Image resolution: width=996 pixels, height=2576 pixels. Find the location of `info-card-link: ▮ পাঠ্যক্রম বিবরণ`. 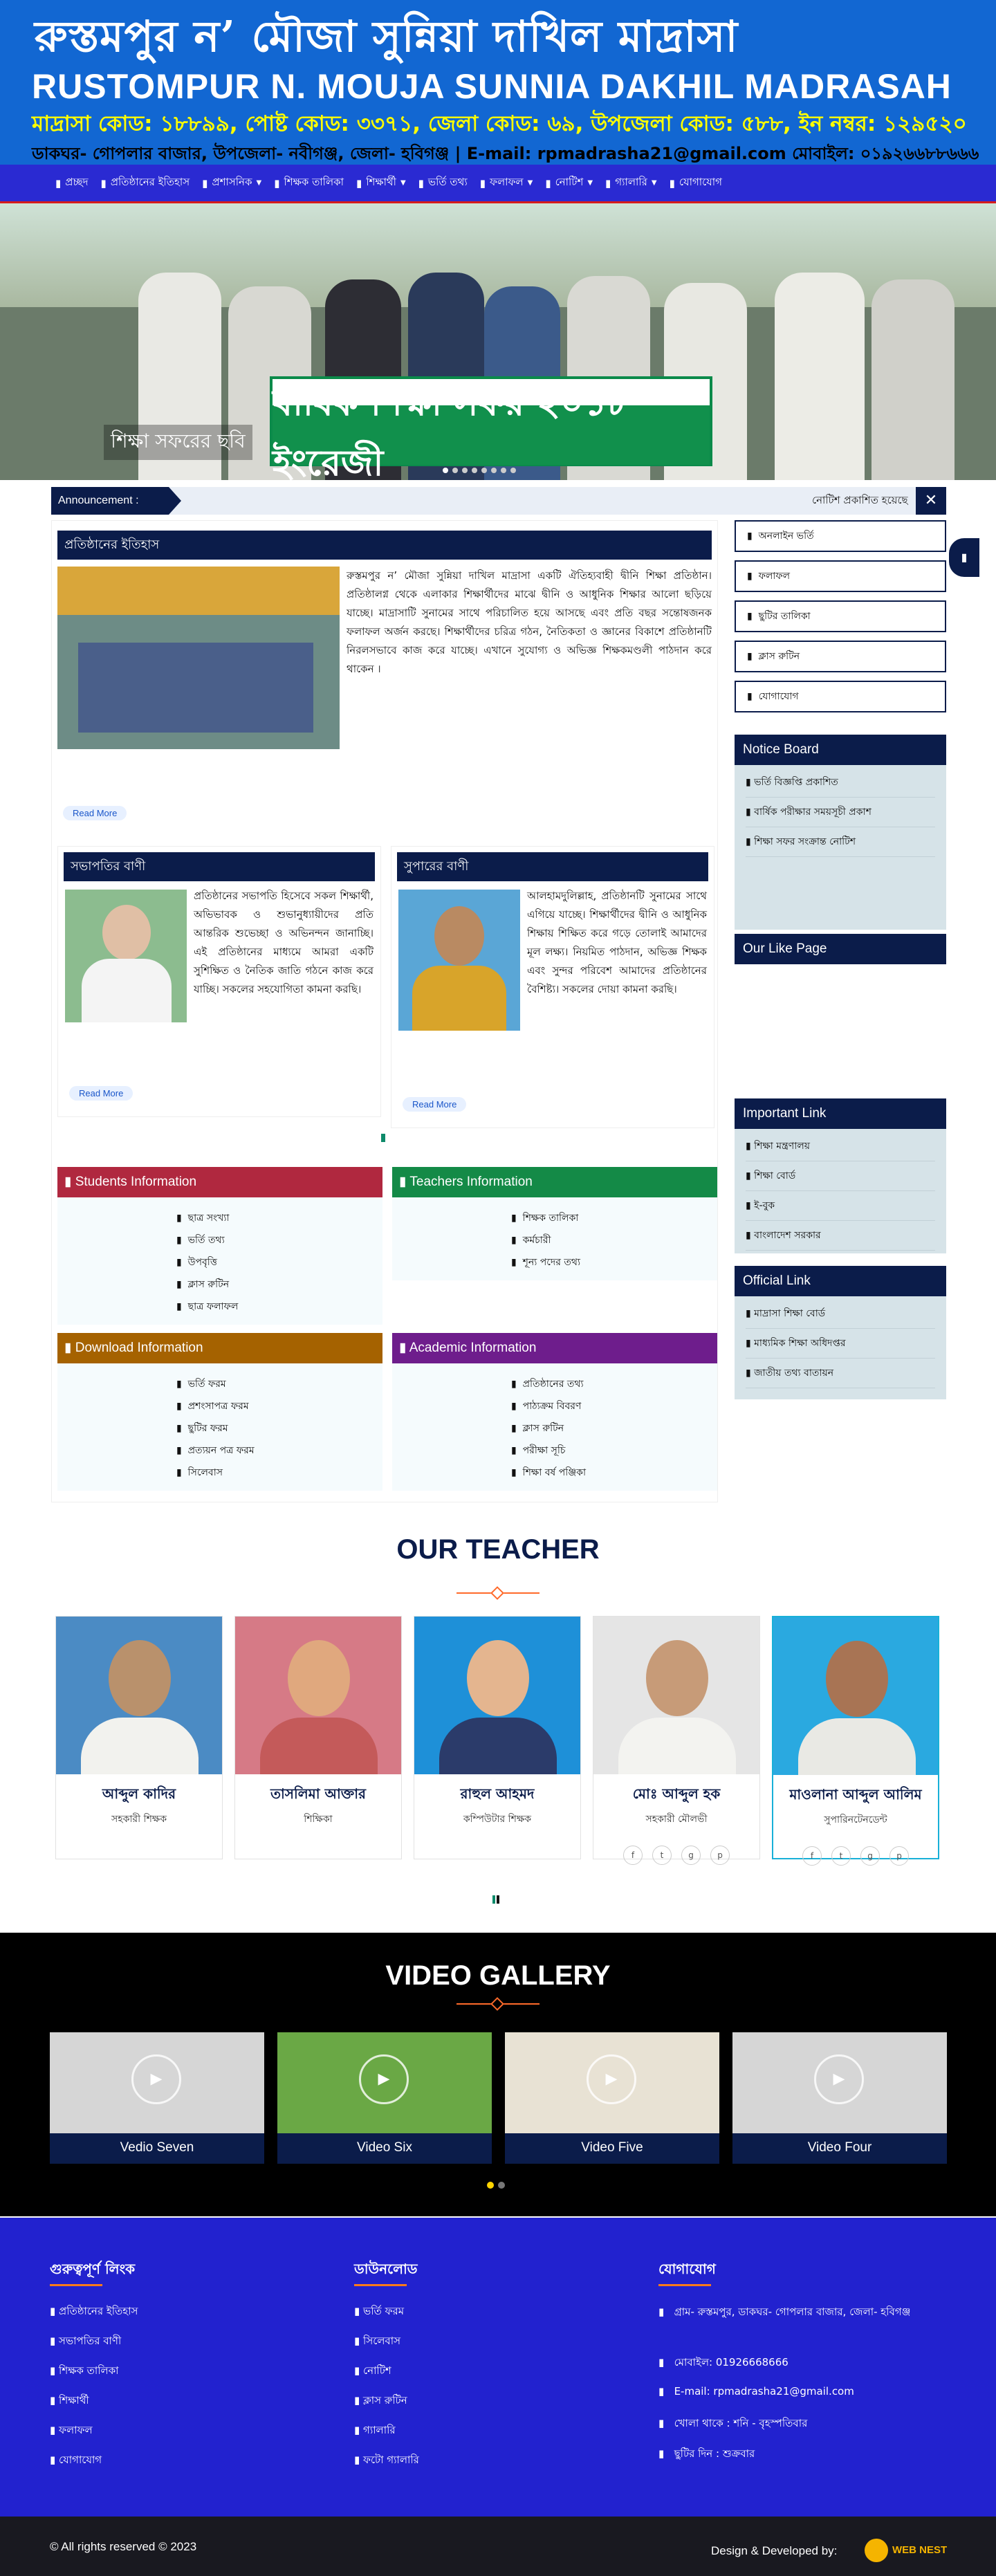

info-card-link: ▮ পাঠ্যক্রম বিবরণ is located at coordinates (614, 1406).